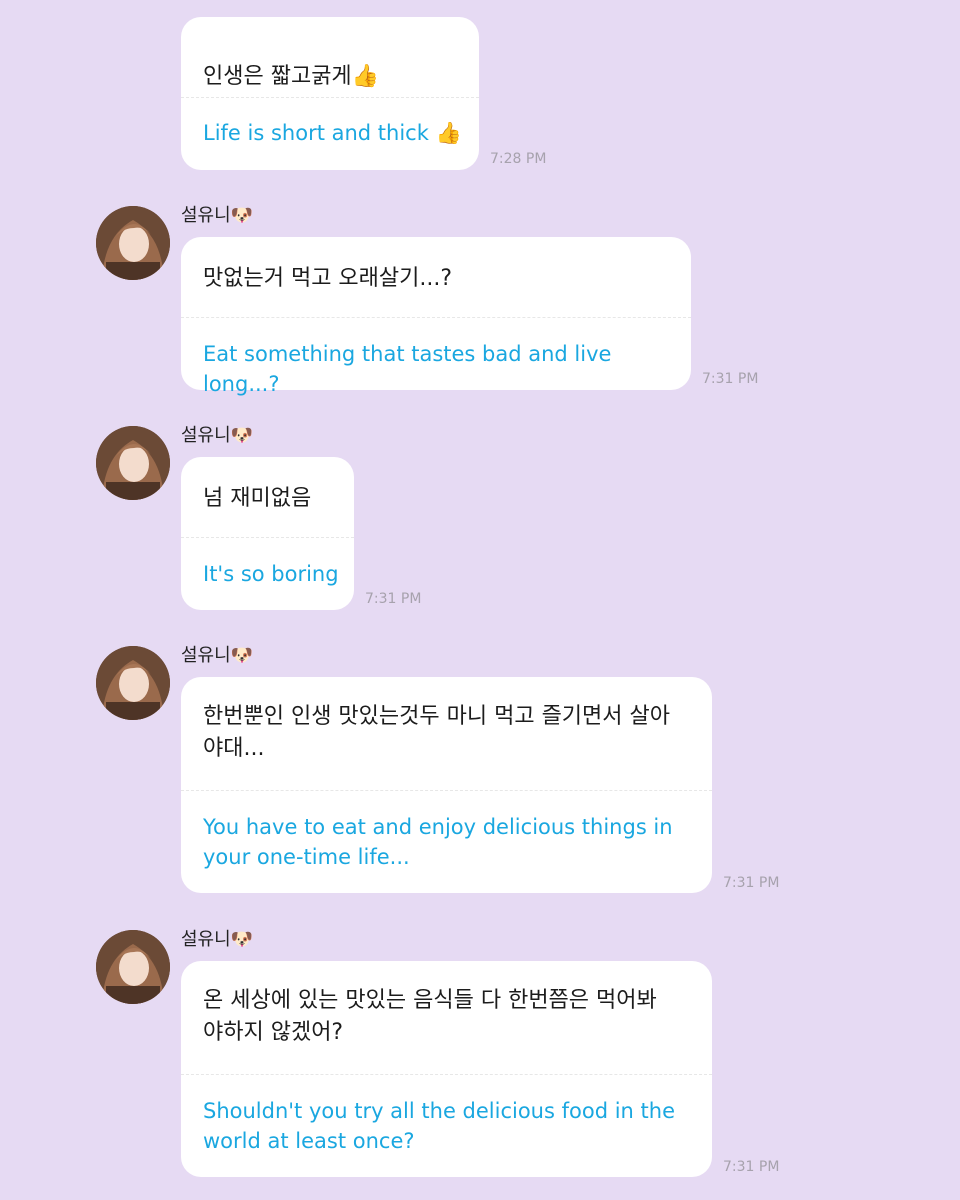 The height and width of the screenshot is (1200, 960). I want to click on message-bubble: 넘 재미없음 It's so boring, so click(267, 533).